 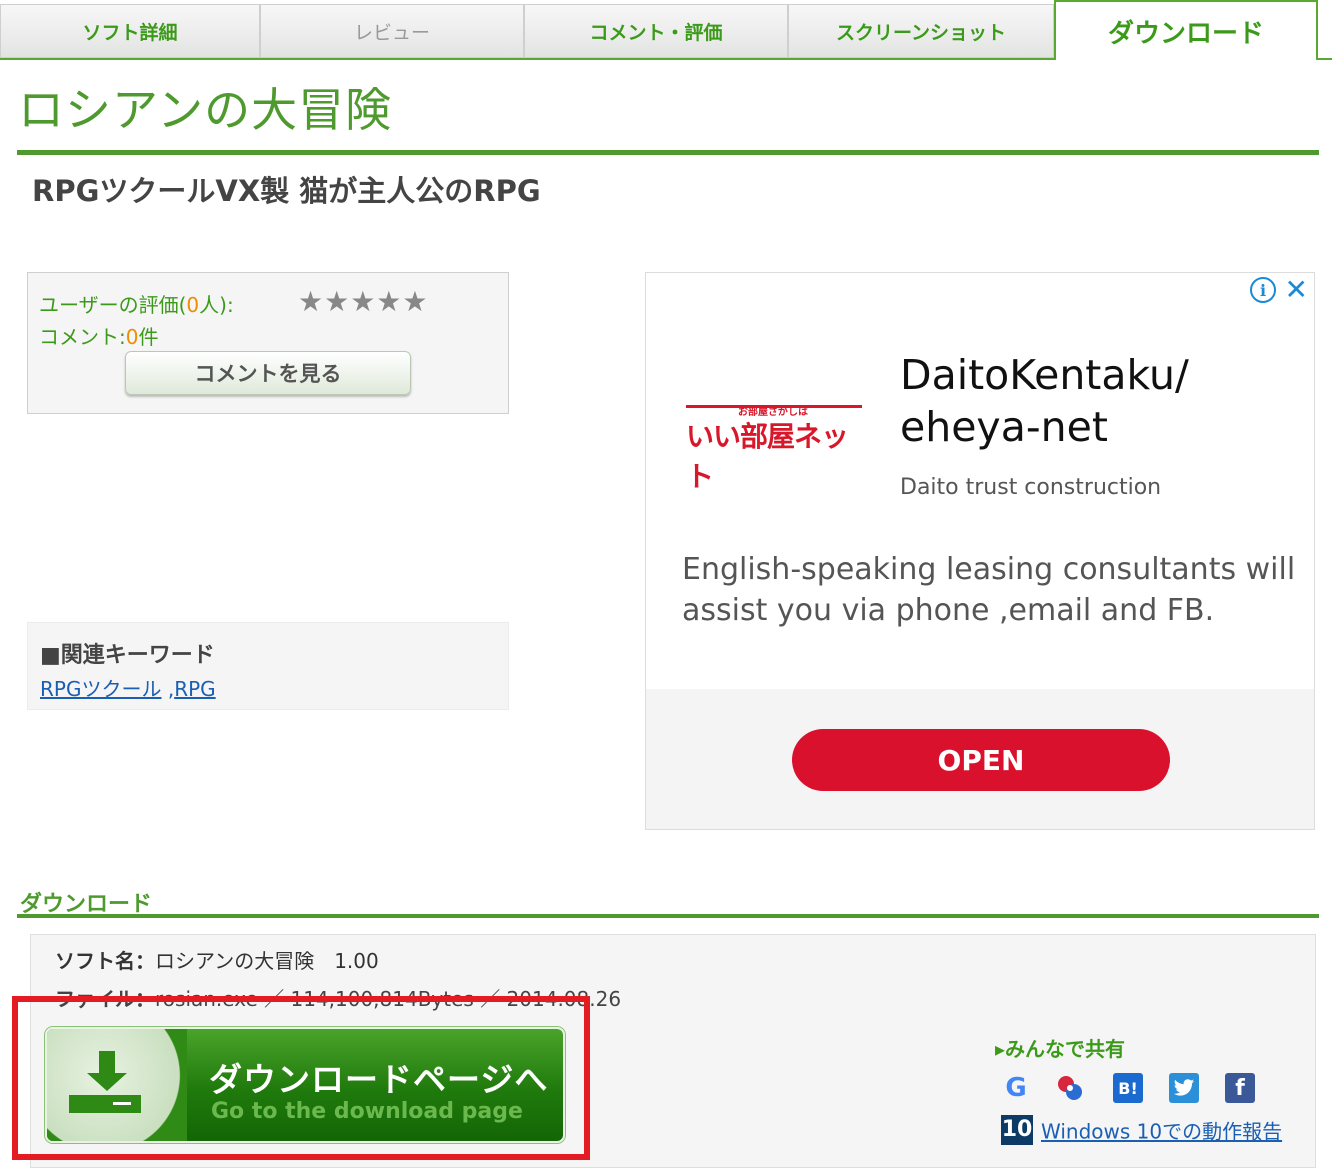 I want to click on close-icon: ✕, so click(x=1296, y=289).